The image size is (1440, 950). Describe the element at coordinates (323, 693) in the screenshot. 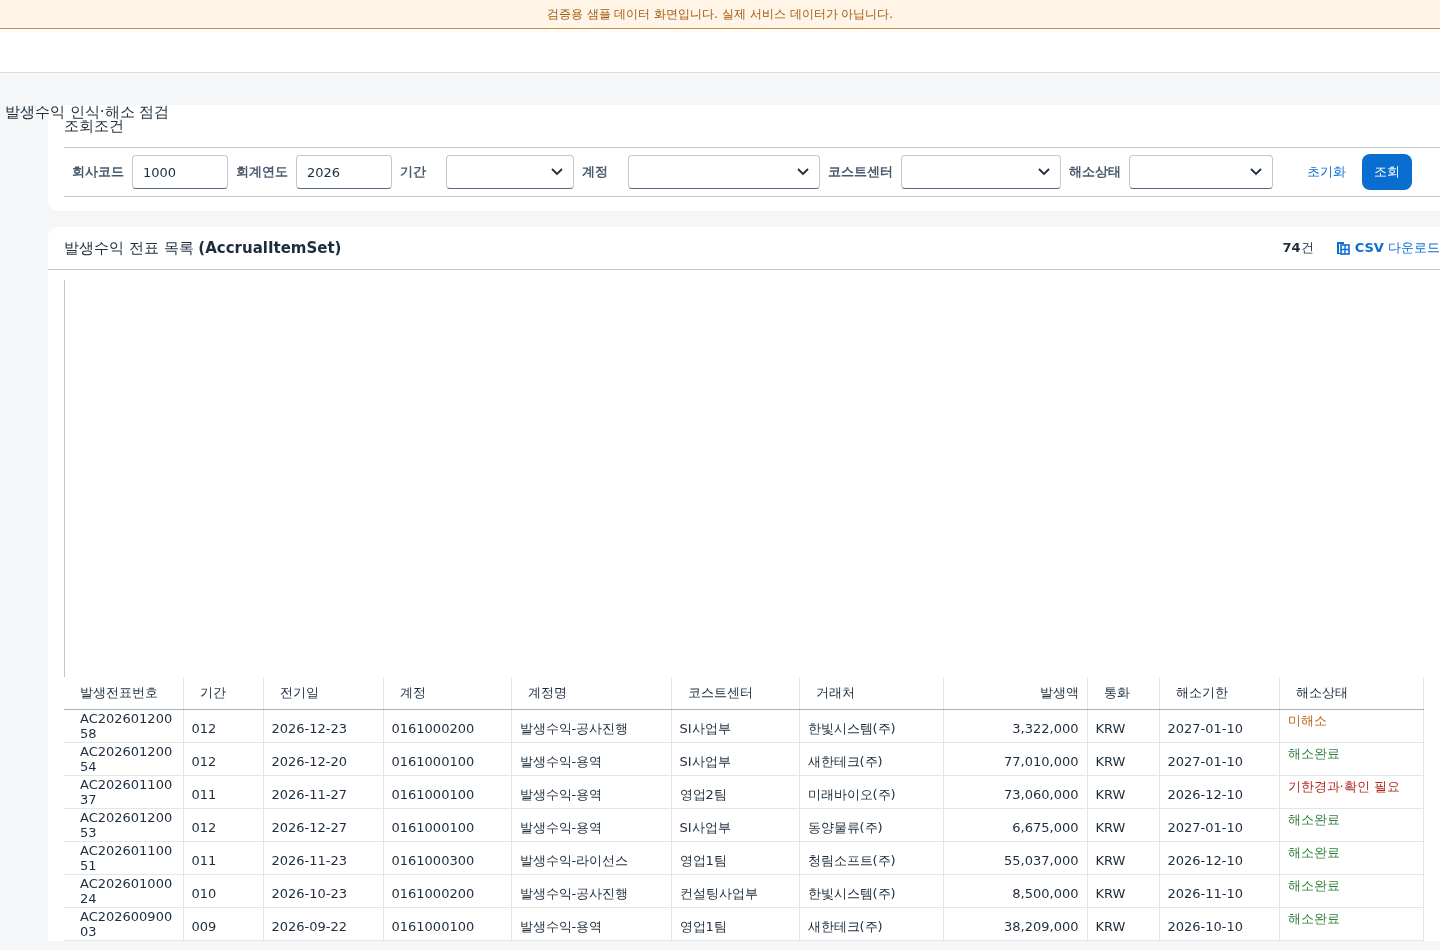

I see `column-header: 전기일` at that location.